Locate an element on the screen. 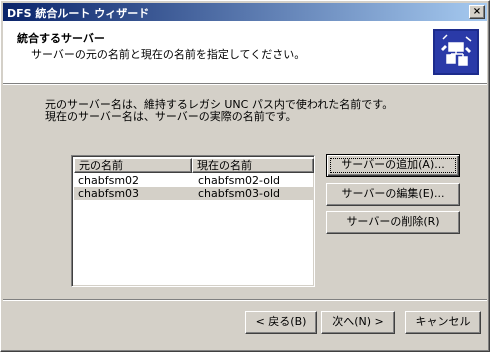 The height and width of the screenshot is (352, 490). focus-rect is located at coordinates (393, 165).